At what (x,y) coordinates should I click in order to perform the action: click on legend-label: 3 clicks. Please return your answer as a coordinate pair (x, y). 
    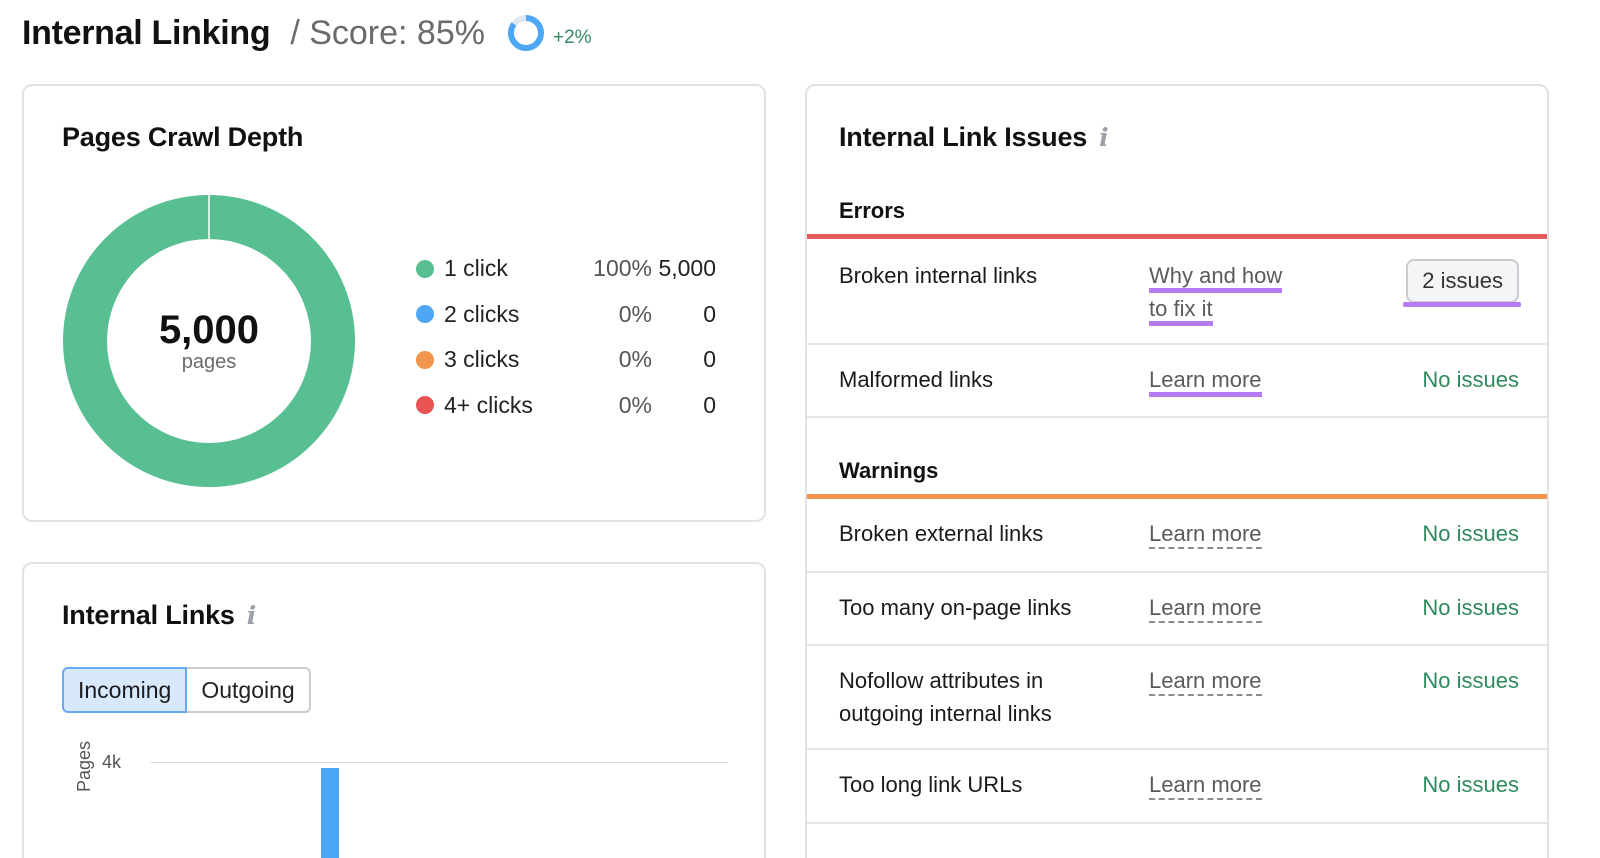
    Looking at the image, I should click on (482, 359).